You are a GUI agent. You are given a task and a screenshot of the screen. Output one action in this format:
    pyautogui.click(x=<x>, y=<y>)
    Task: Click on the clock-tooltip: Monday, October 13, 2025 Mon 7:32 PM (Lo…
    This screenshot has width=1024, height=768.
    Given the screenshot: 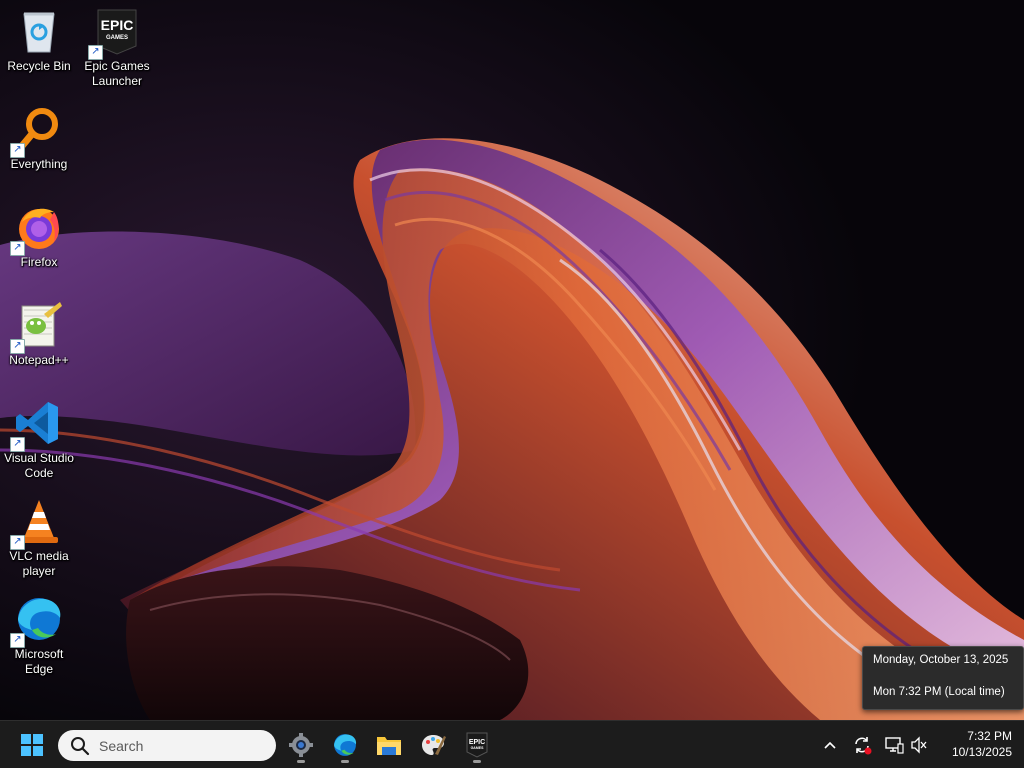 What is the action you would take?
    pyautogui.click(x=943, y=678)
    